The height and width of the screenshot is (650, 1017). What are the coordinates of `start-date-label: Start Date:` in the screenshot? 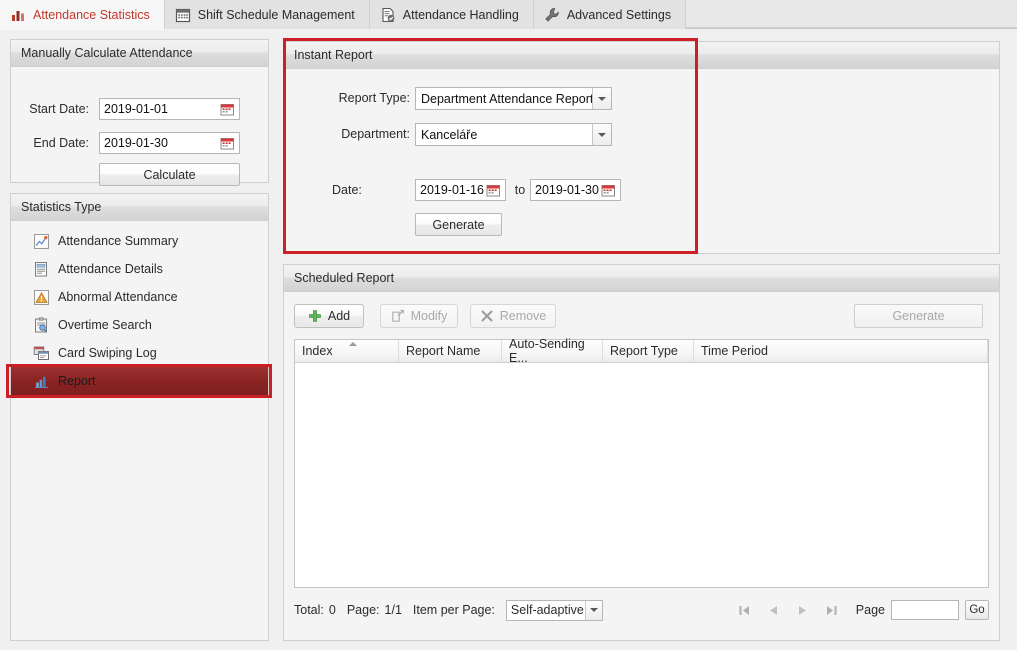 It's located at (59, 109).